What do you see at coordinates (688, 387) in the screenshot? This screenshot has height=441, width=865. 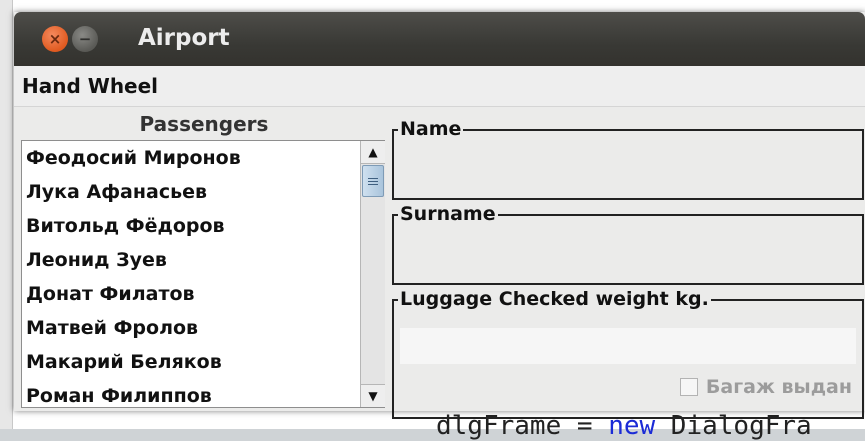 I see `luggage-issued-checkbox` at bounding box center [688, 387].